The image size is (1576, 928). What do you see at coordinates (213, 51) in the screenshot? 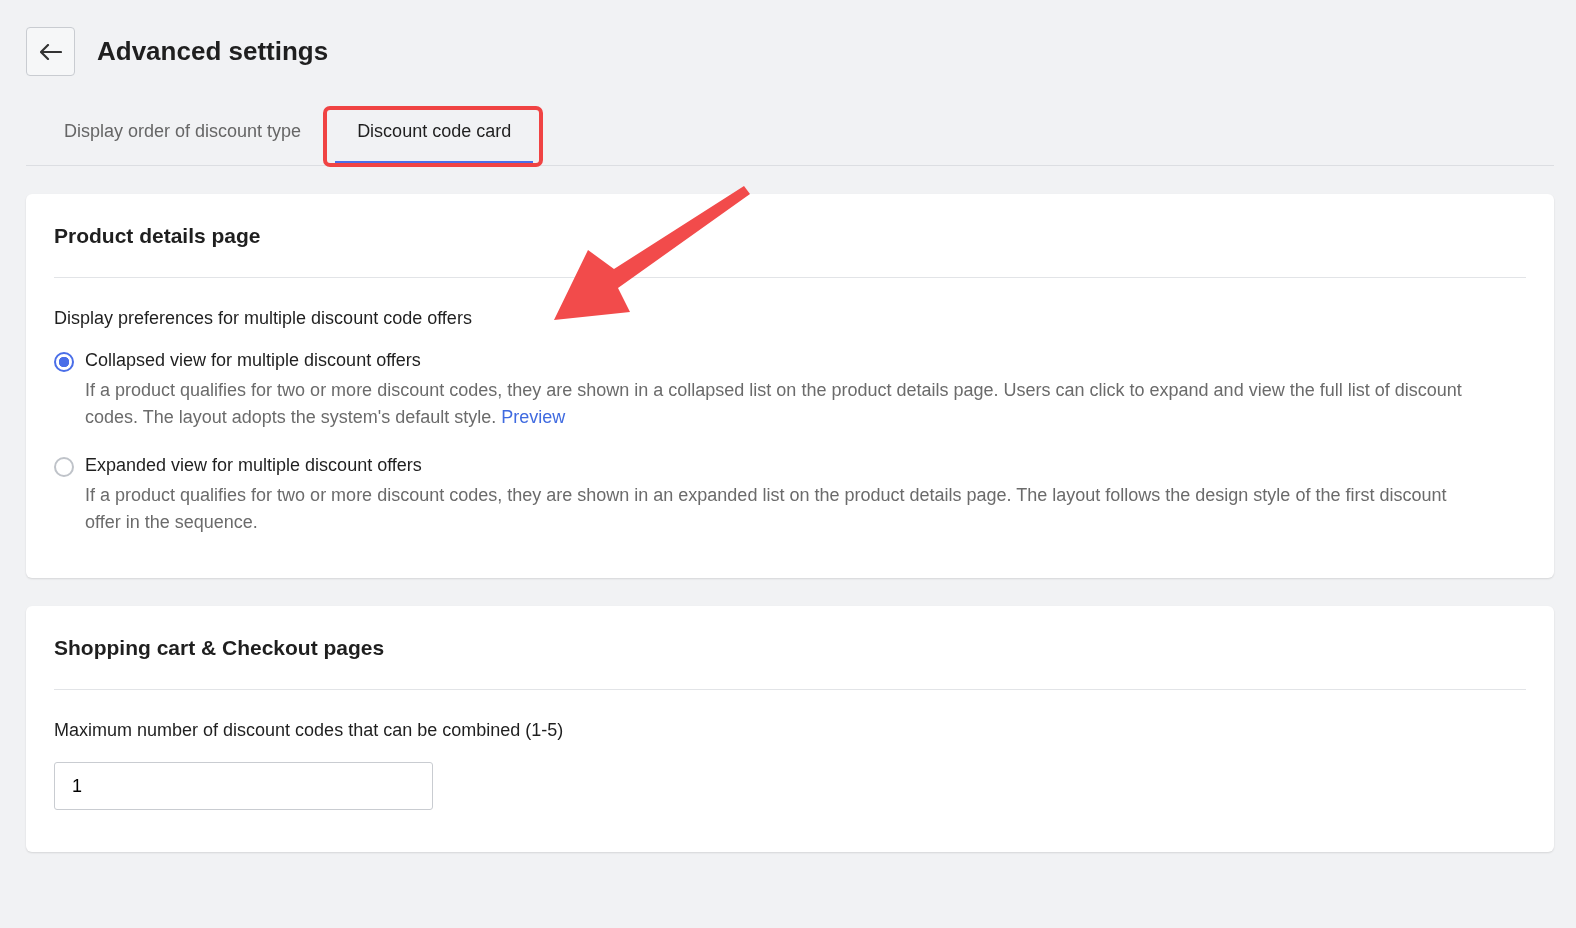
I see `page-title: Advanced settings` at bounding box center [213, 51].